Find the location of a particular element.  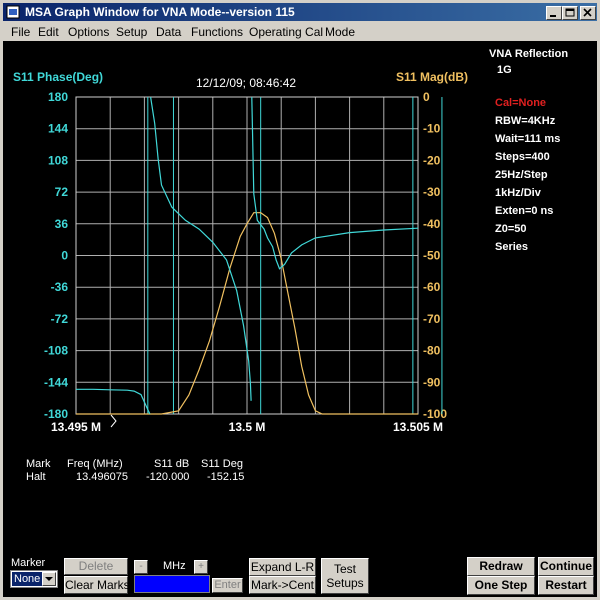

info-wait: Wait=111 ms is located at coordinates (528, 139).